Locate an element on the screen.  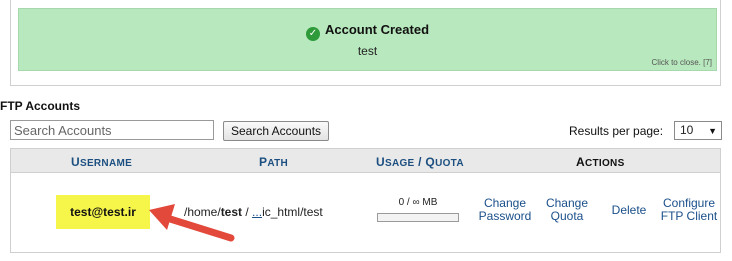
usage-bar is located at coordinates (418, 217).